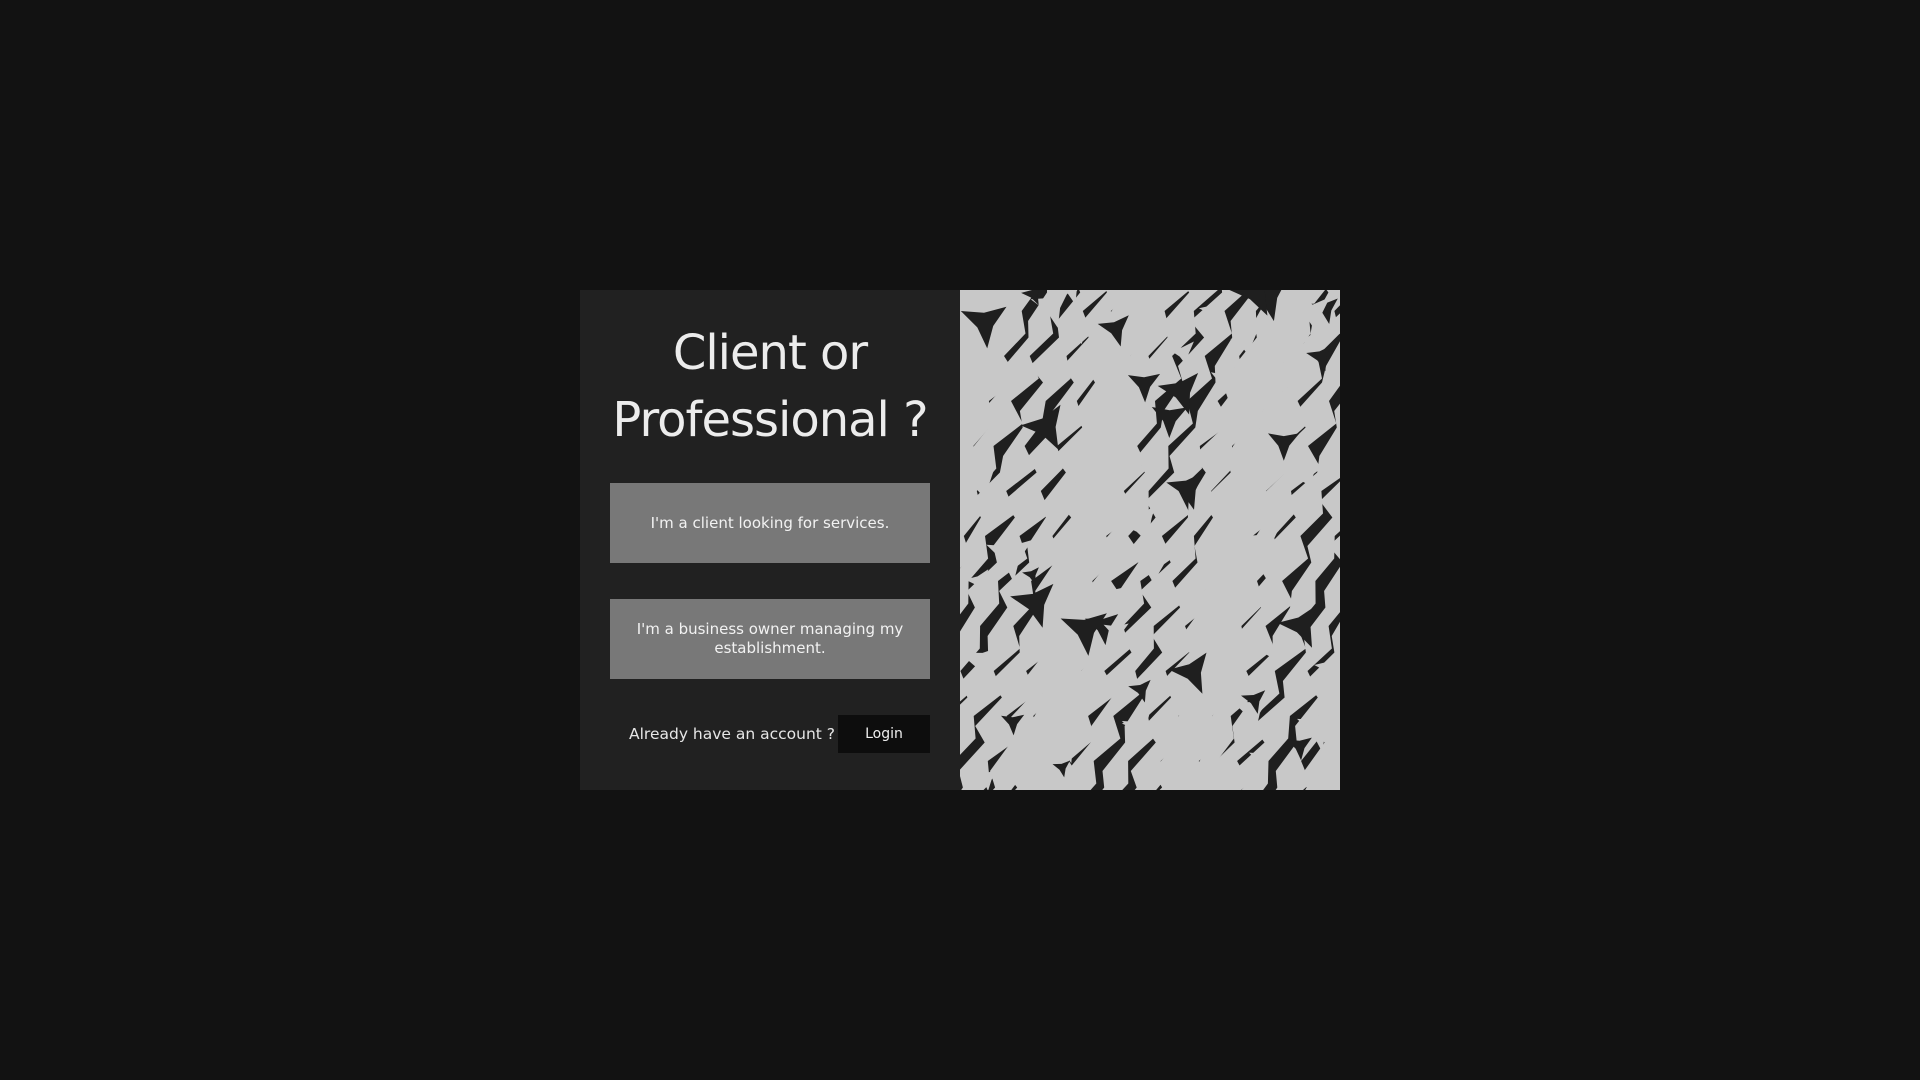 This screenshot has height=1080, width=1920. I want to click on dialog-title-line-2: Professional ?, so click(770, 420).